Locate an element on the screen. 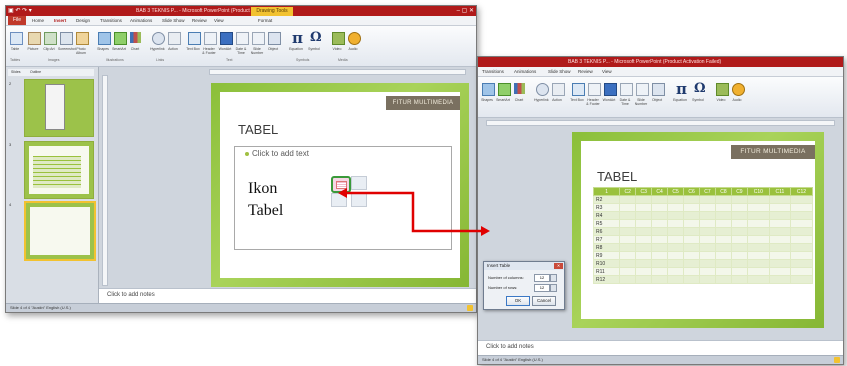 Image resolution: width=847 pixels, height=366 pixels. arrow-head is located at coordinates (485, 231).